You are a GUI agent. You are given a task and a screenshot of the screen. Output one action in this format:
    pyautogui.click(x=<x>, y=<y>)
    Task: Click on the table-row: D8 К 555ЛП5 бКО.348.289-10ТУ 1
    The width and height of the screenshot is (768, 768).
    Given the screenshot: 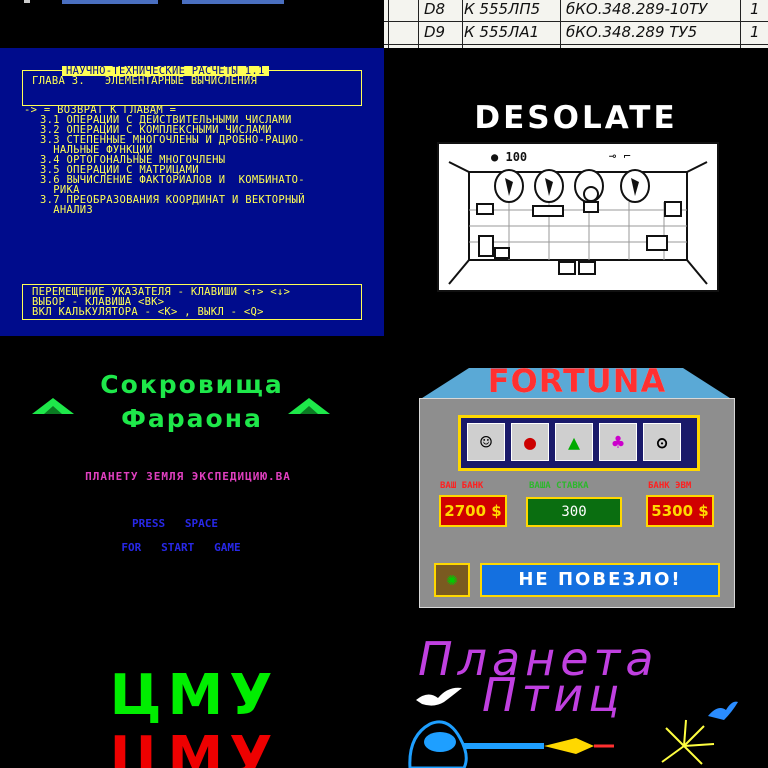 What is the action you would take?
    pyautogui.click(x=576, y=11)
    